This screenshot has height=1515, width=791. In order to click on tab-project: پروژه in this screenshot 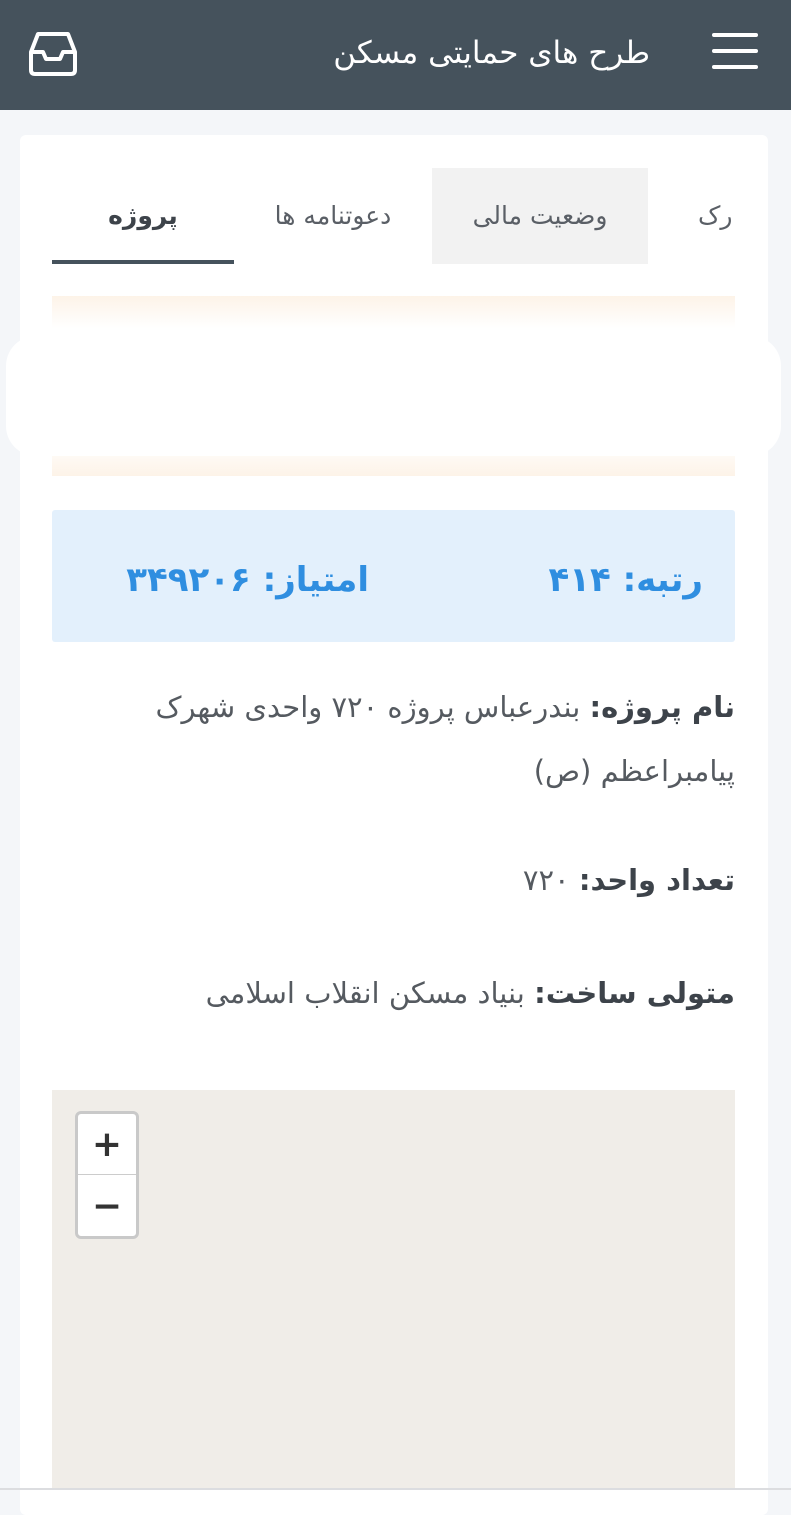, I will do `click(143, 216)`.